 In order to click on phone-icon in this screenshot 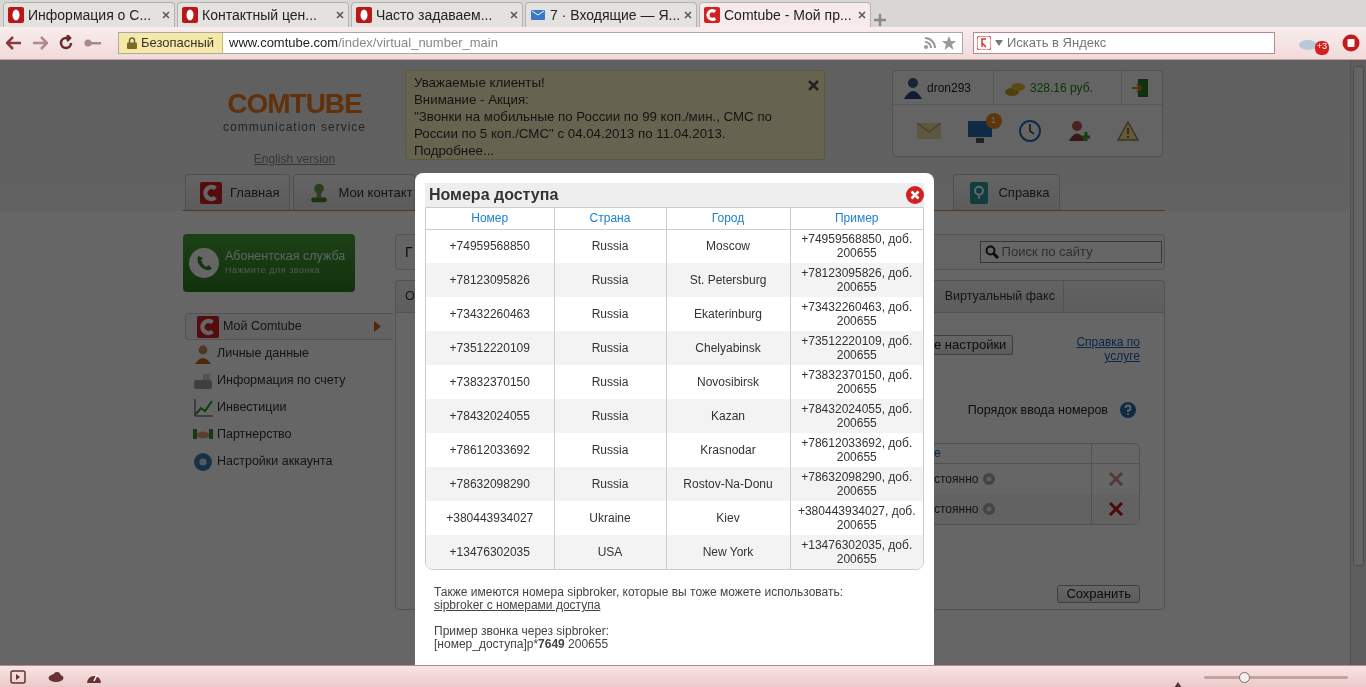, I will do `click(204, 263)`.